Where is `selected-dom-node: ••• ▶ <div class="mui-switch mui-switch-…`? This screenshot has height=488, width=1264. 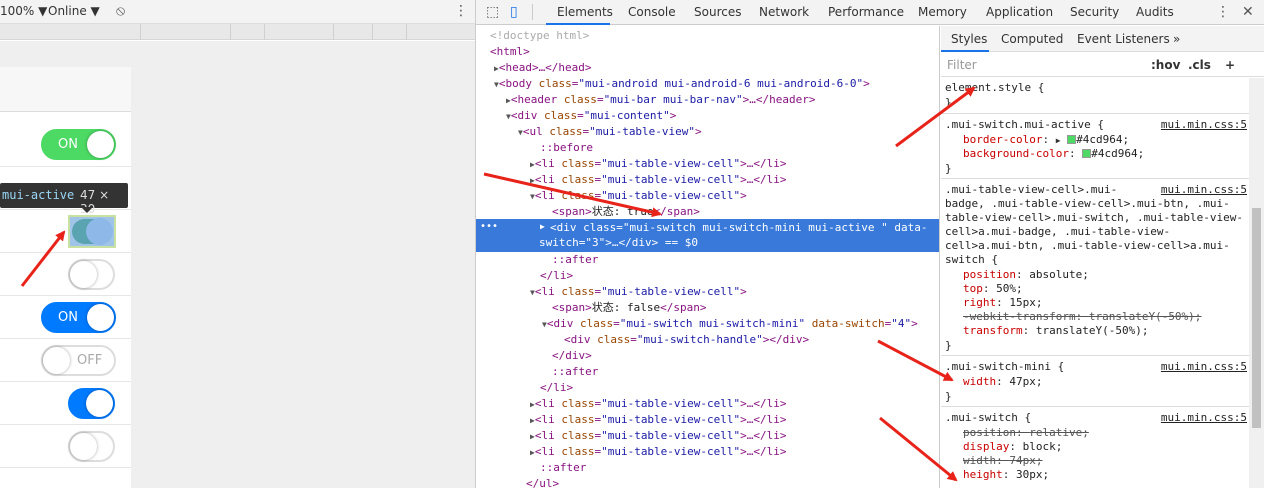
selected-dom-node: ••• ▶ <div class="mui-switch mui-switch-… is located at coordinates (707, 235).